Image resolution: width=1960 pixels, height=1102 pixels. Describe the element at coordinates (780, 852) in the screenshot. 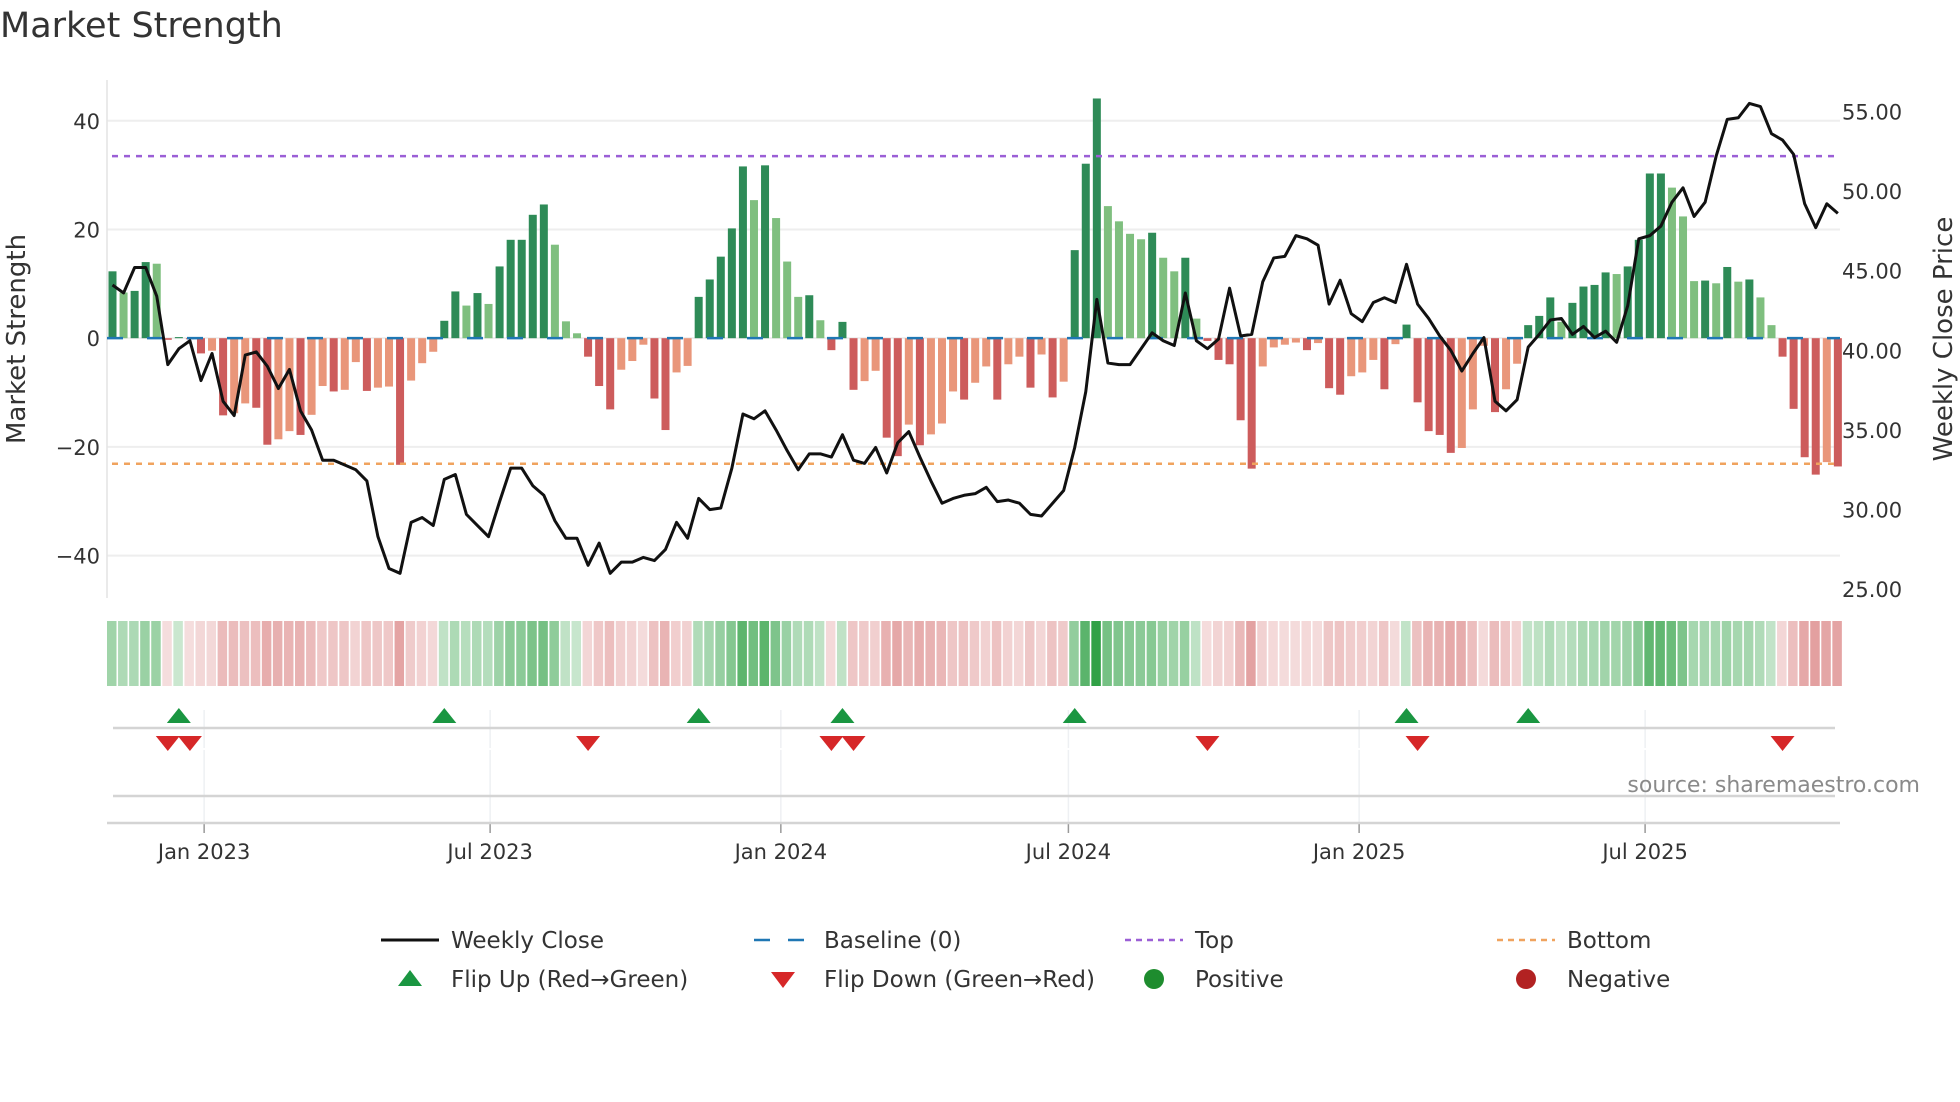

I see `x-tick-label: Jan 2024` at that location.